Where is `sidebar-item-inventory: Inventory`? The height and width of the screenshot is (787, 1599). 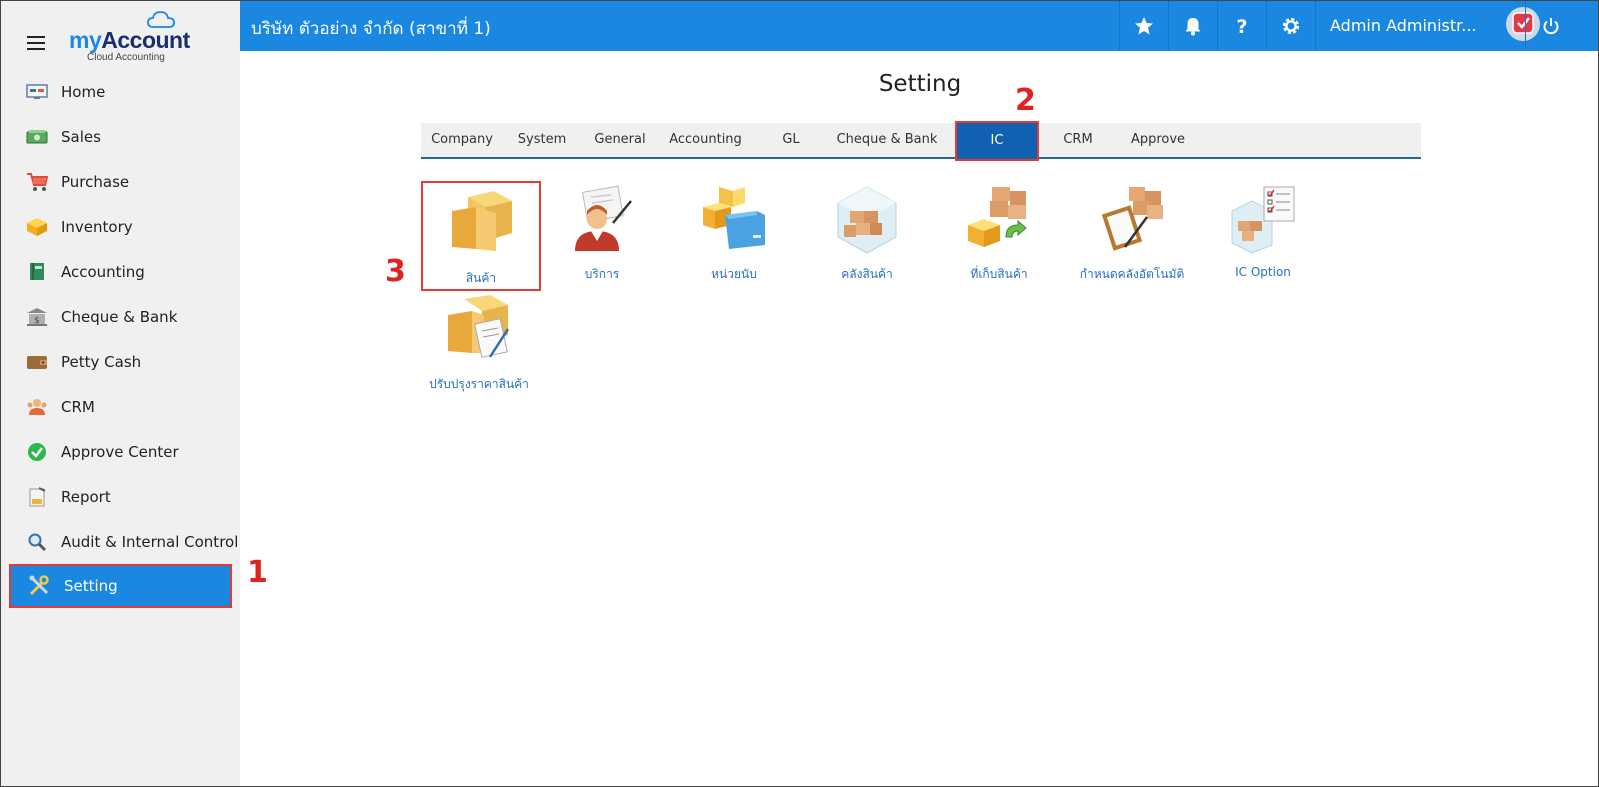 sidebar-item-inventory: Inventory is located at coordinates (120, 226).